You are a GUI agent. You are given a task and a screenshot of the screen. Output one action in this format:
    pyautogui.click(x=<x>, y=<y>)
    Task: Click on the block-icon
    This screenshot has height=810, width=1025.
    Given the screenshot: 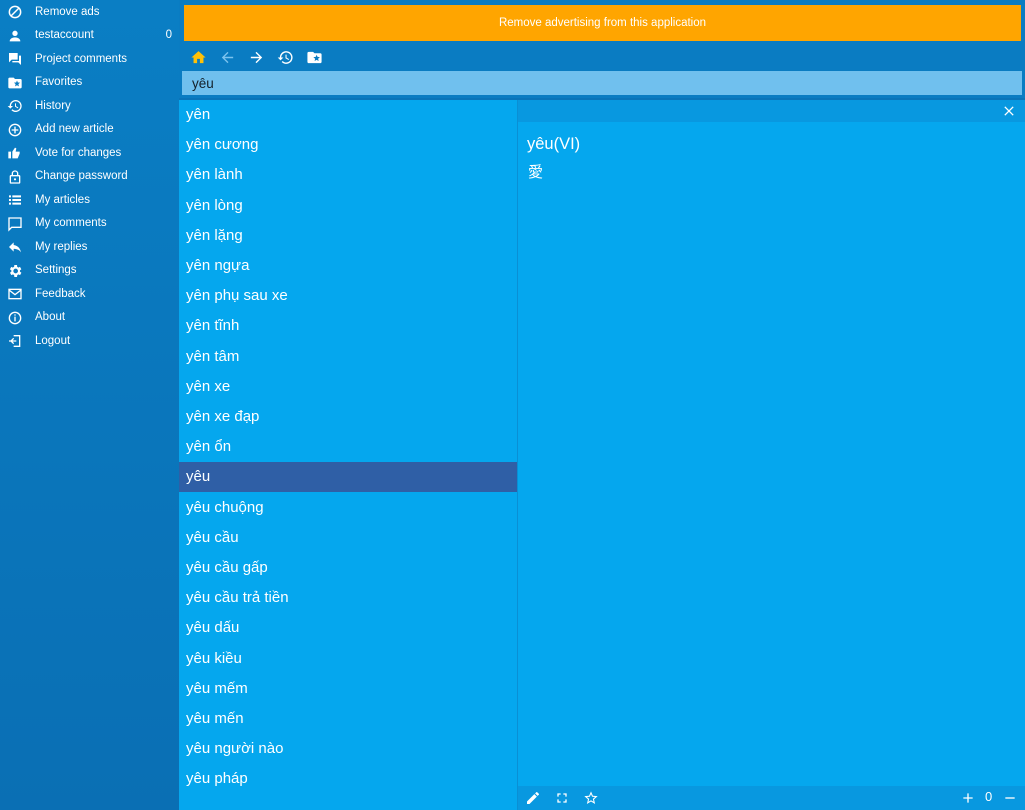 What is the action you would take?
    pyautogui.click(x=14, y=12)
    